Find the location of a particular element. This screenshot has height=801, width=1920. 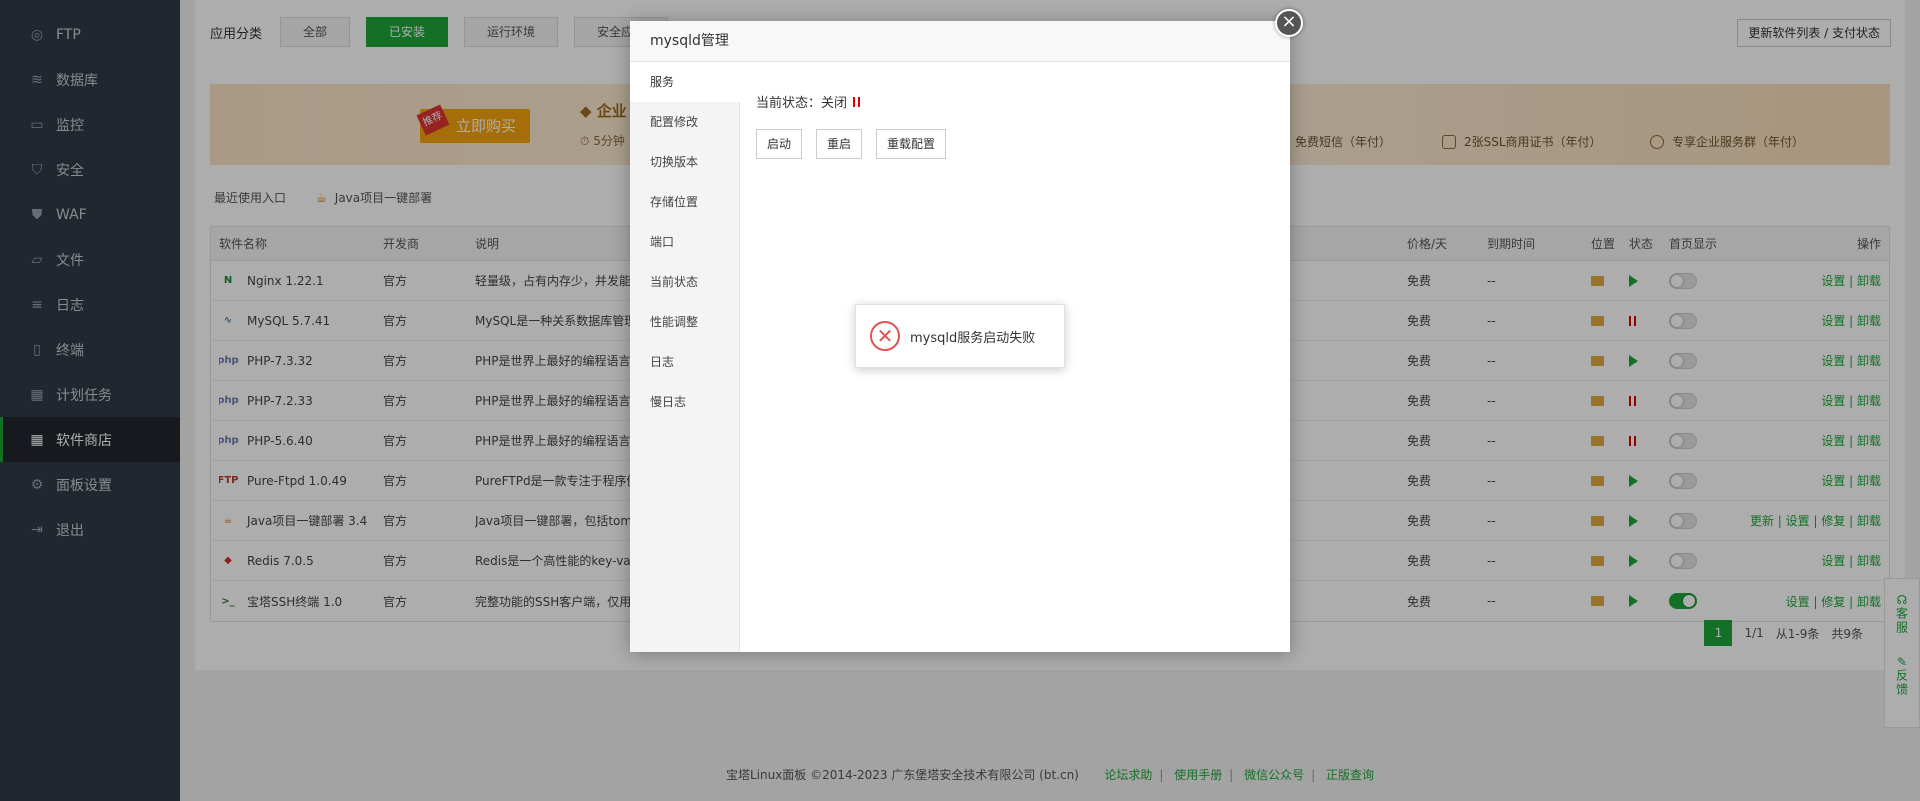

stopped-icon is located at coordinates (857, 101).